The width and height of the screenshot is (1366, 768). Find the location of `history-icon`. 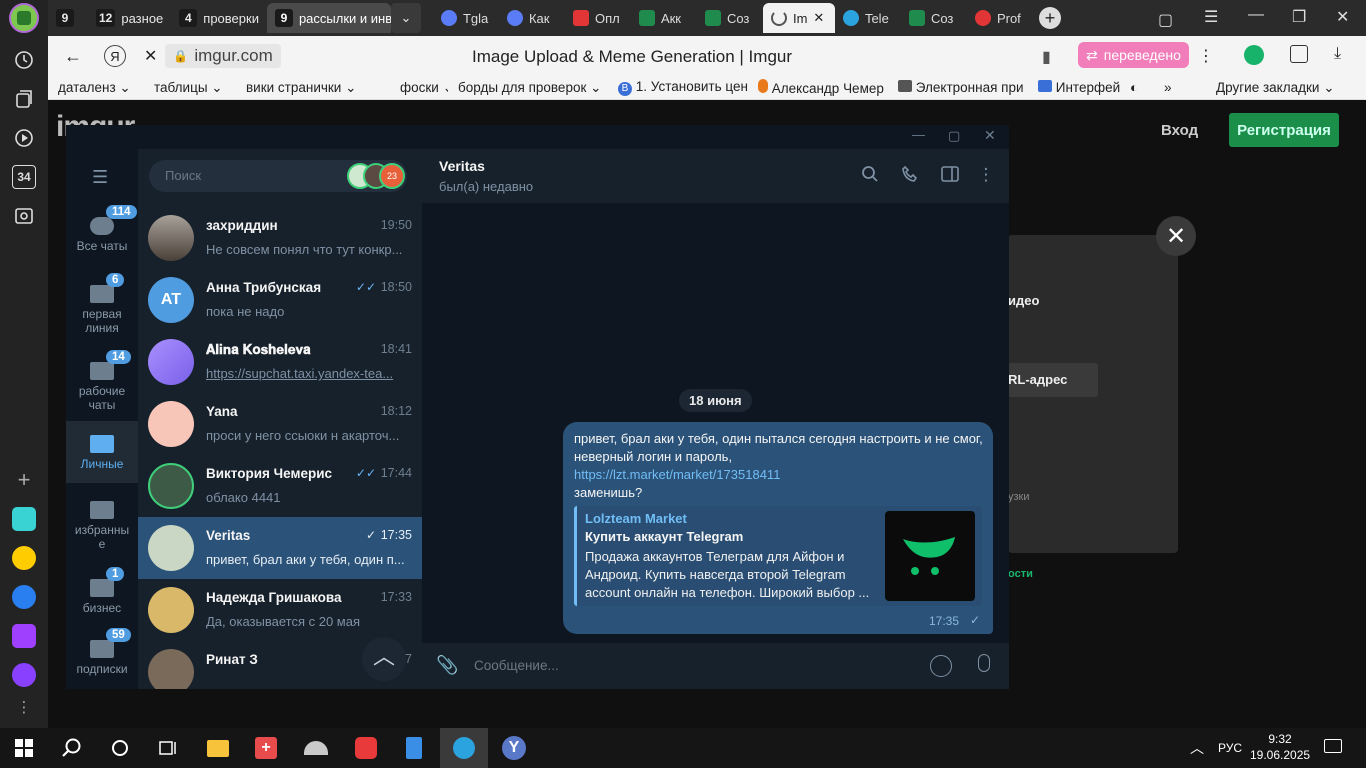

history-icon is located at coordinates (24, 60).